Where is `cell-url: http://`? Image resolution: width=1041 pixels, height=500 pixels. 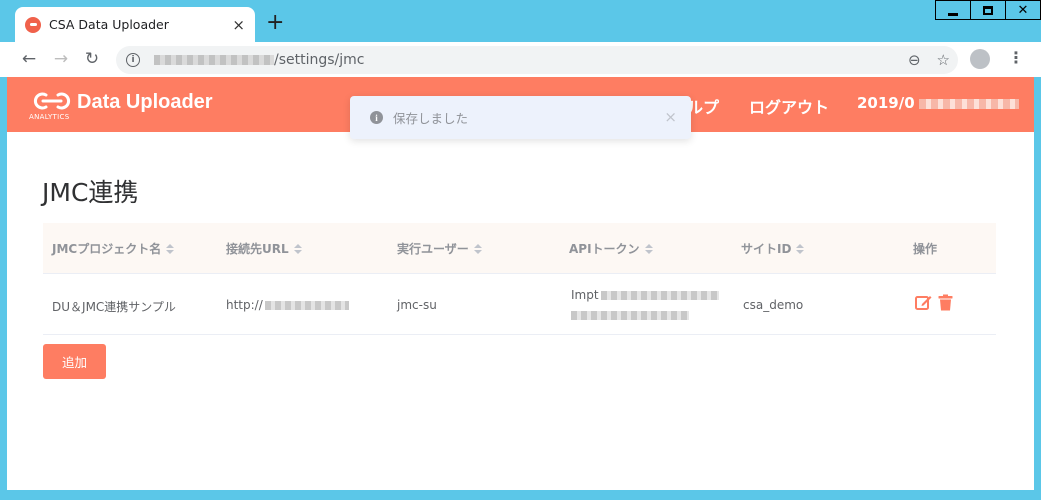
cell-url: http:// is located at coordinates (287, 305).